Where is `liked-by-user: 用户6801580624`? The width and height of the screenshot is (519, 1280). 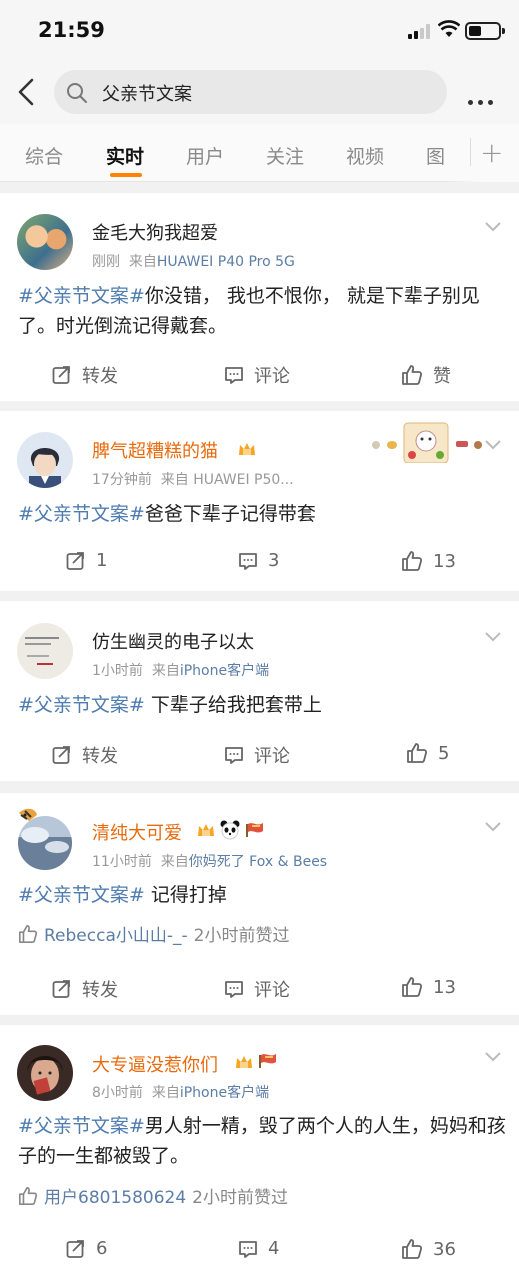 liked-by-user: 用户6801580624 is located at coordinates (115, 1195).